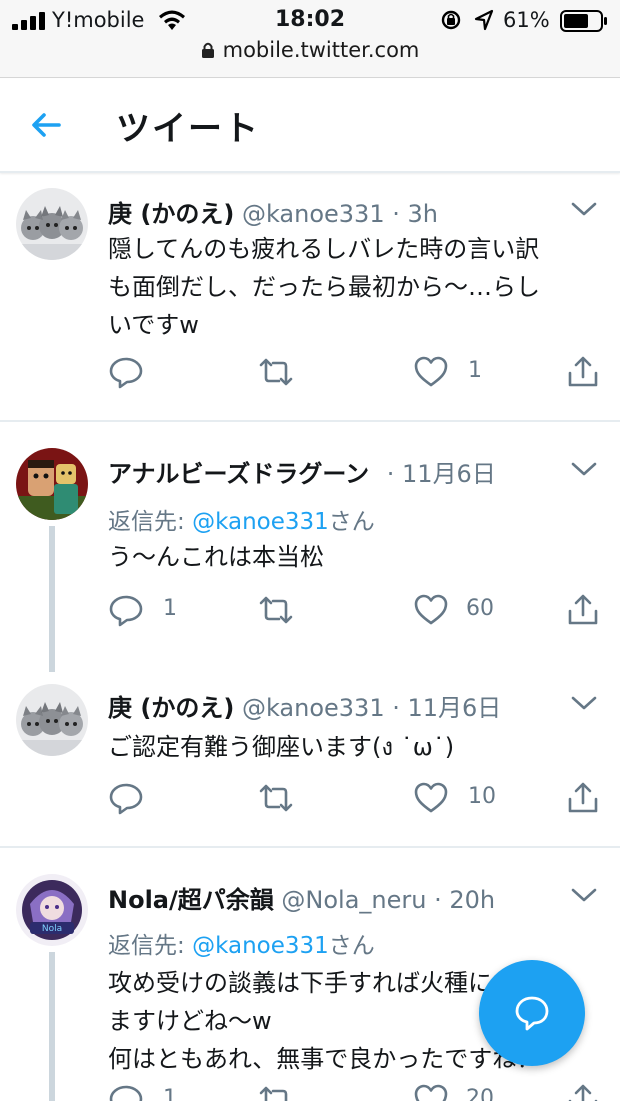  What do you see at coordinates (482, 796) in the screenshot?
I see `like-count: 10` at bounding box center [482, 796].